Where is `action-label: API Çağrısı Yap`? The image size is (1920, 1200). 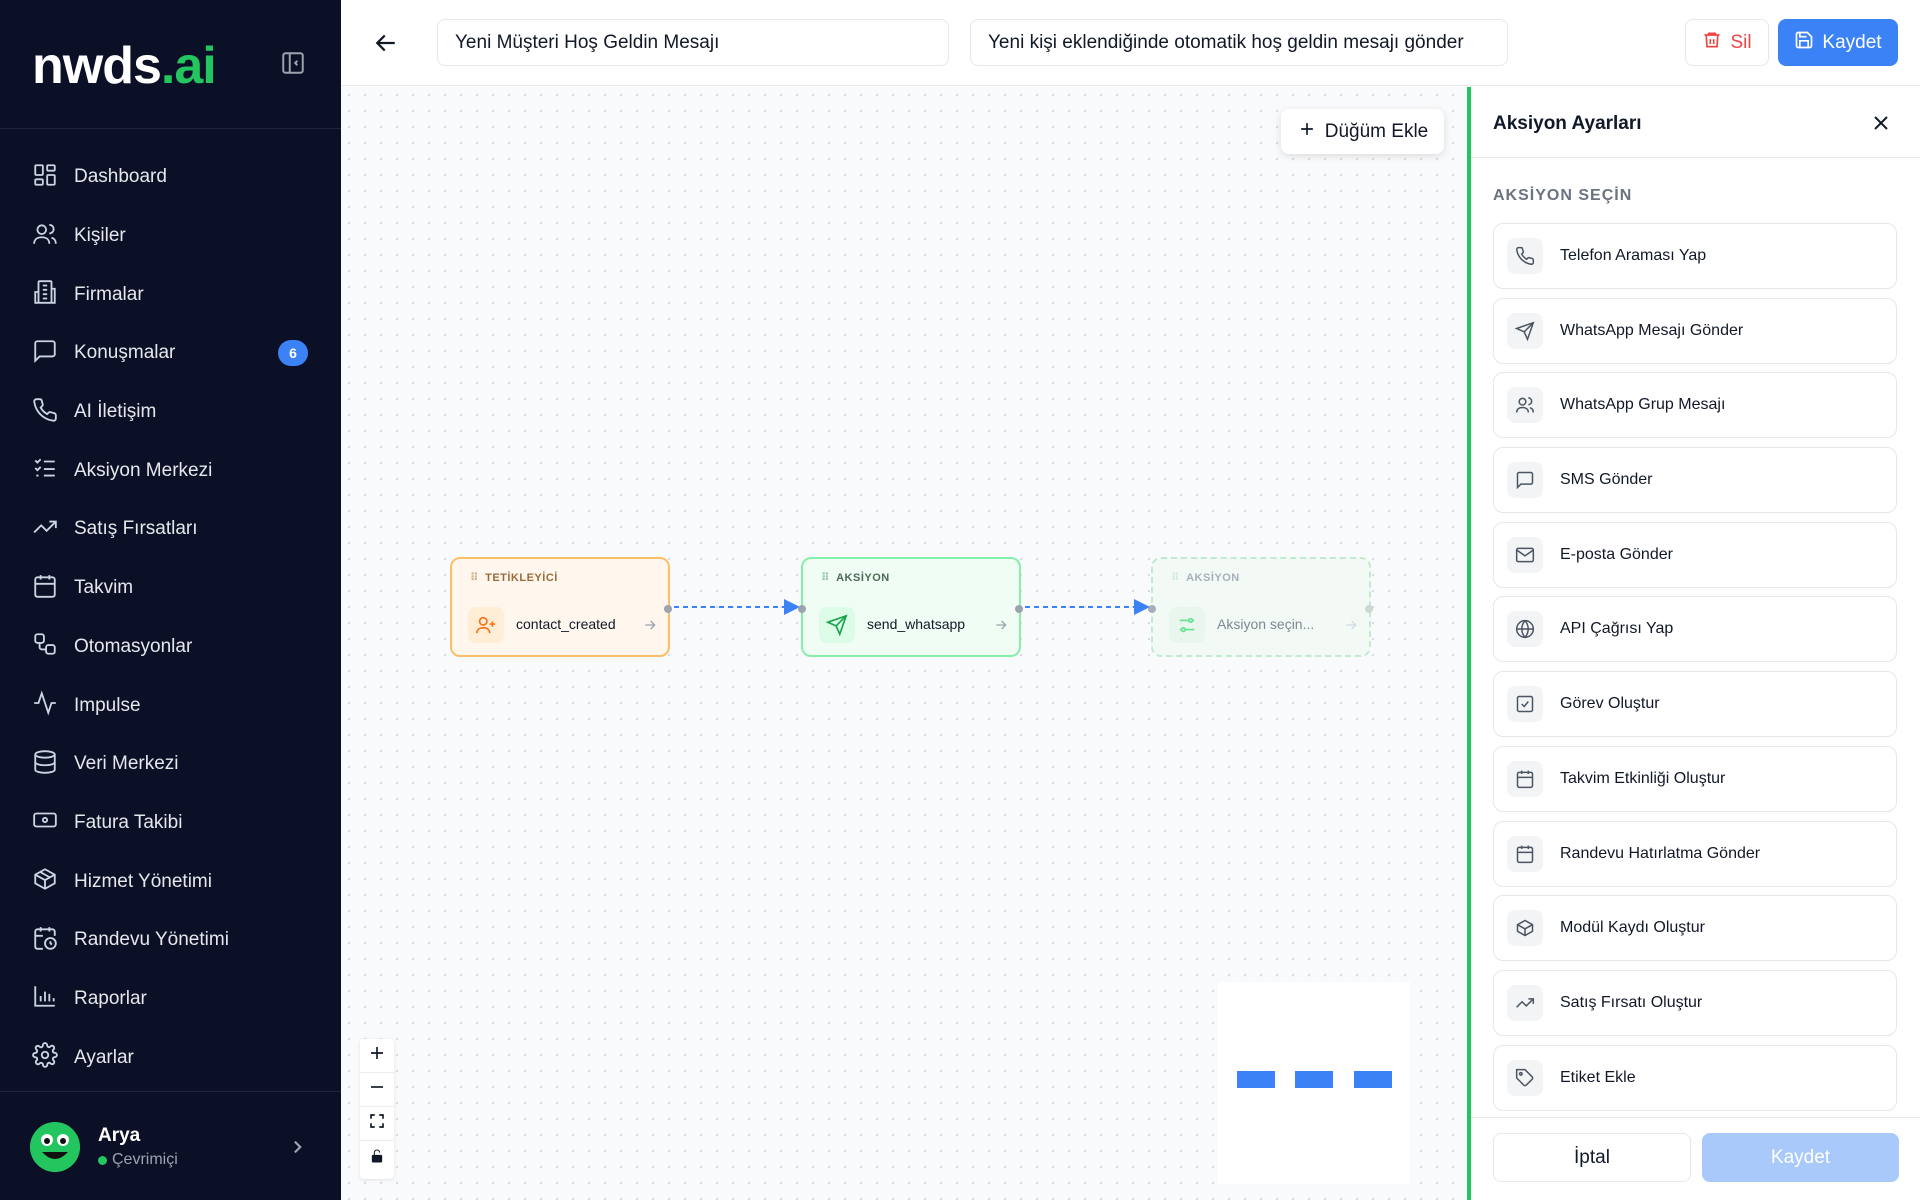 action-label: API Çağrısı Yap is located at coordinates (1617, 629).